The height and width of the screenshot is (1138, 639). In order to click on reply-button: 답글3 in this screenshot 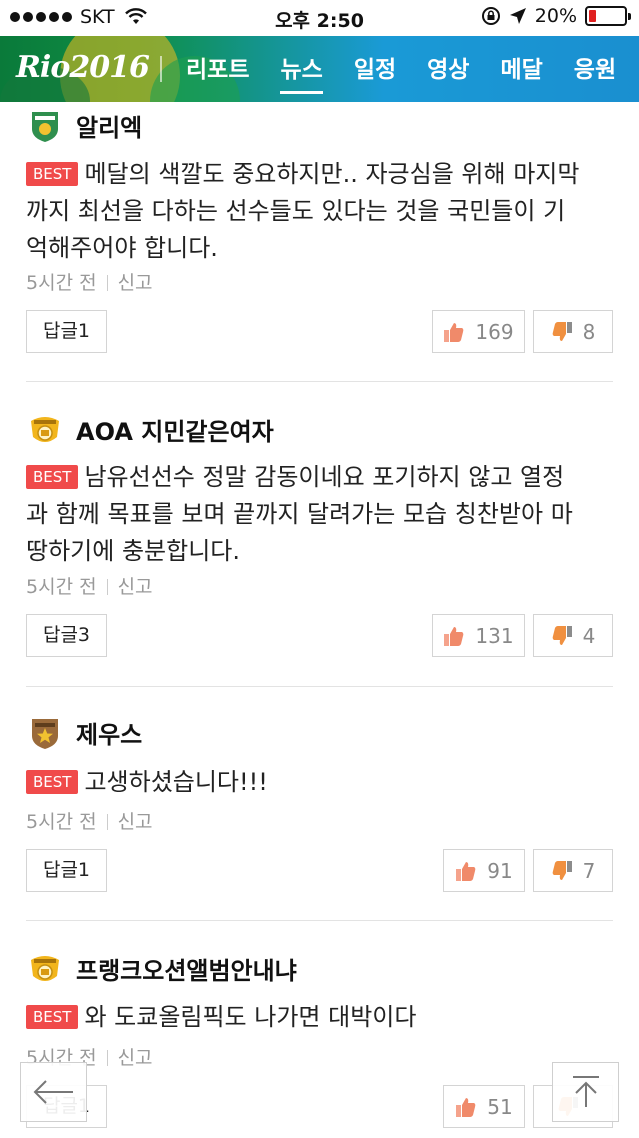, I will do `click(66, 635)`.